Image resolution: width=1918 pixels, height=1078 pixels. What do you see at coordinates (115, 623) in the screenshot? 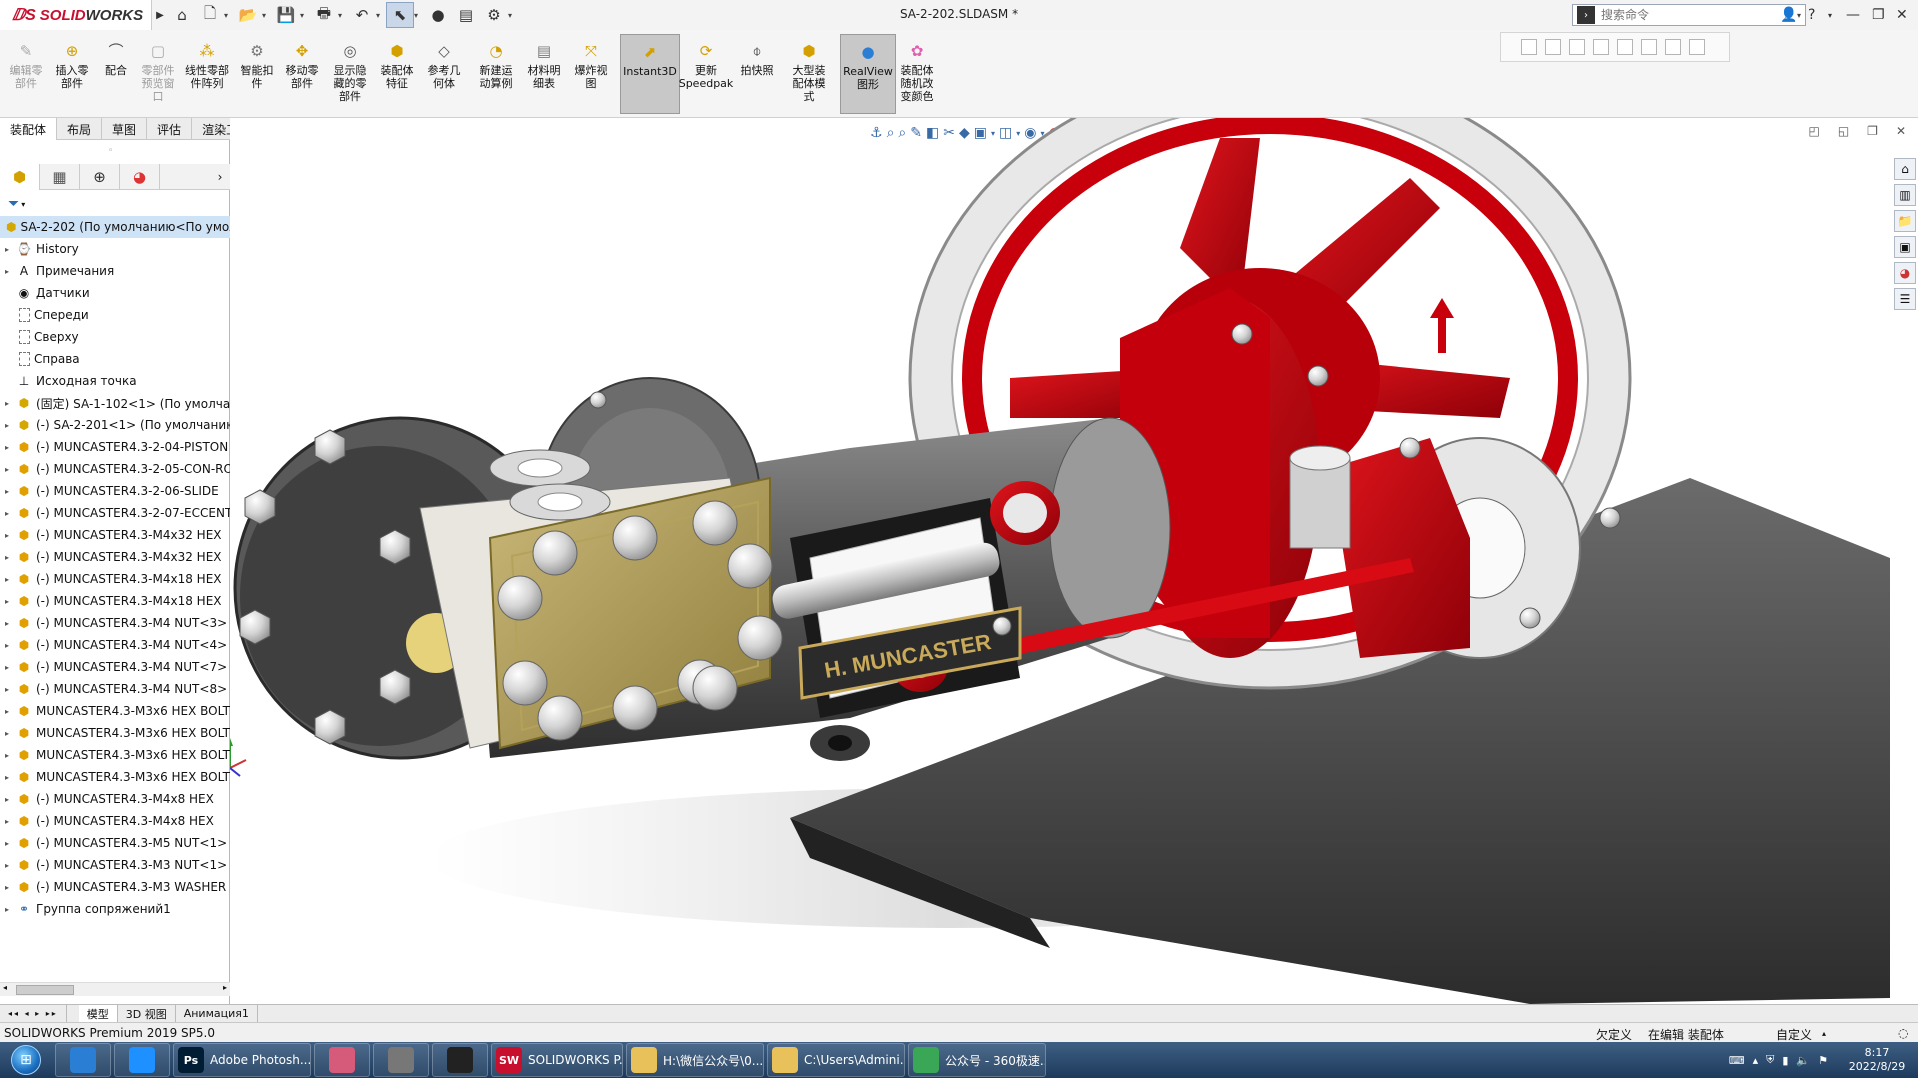
I see `tree-item: ▸ ⬢ (-) MUNCASTER4.3-M4 NUT<3>` at bounding box center [115, 623].